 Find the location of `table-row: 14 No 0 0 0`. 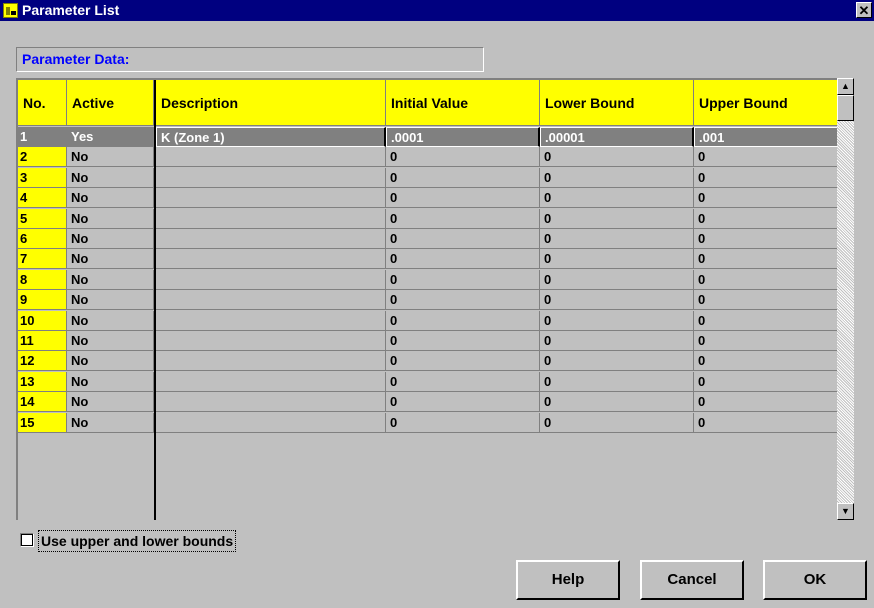

table-row: 14 No 0 0 0 is located at coordinates (436, 402).